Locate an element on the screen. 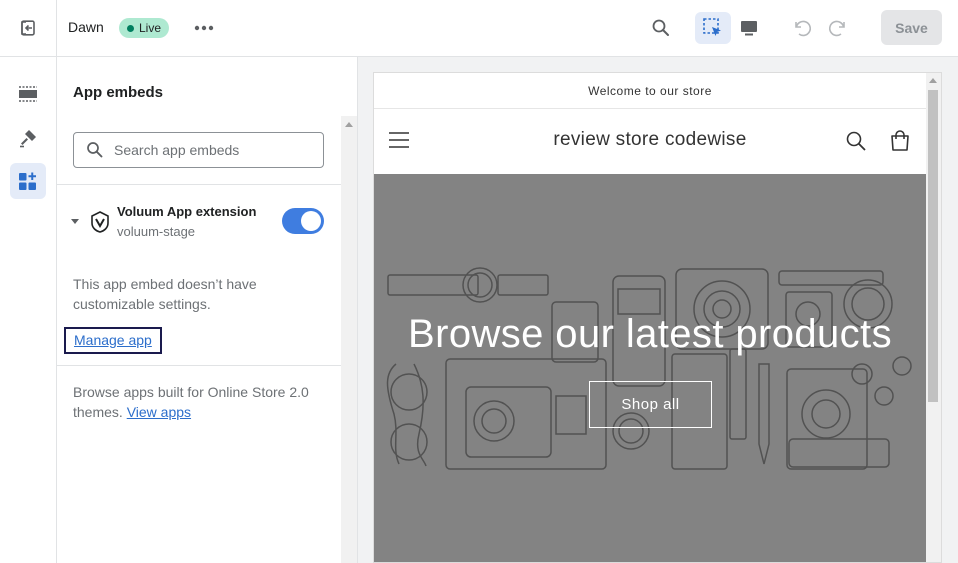 The height and width of the screenshot is (563, 958). exit-button is located at coordinates (28, 28).